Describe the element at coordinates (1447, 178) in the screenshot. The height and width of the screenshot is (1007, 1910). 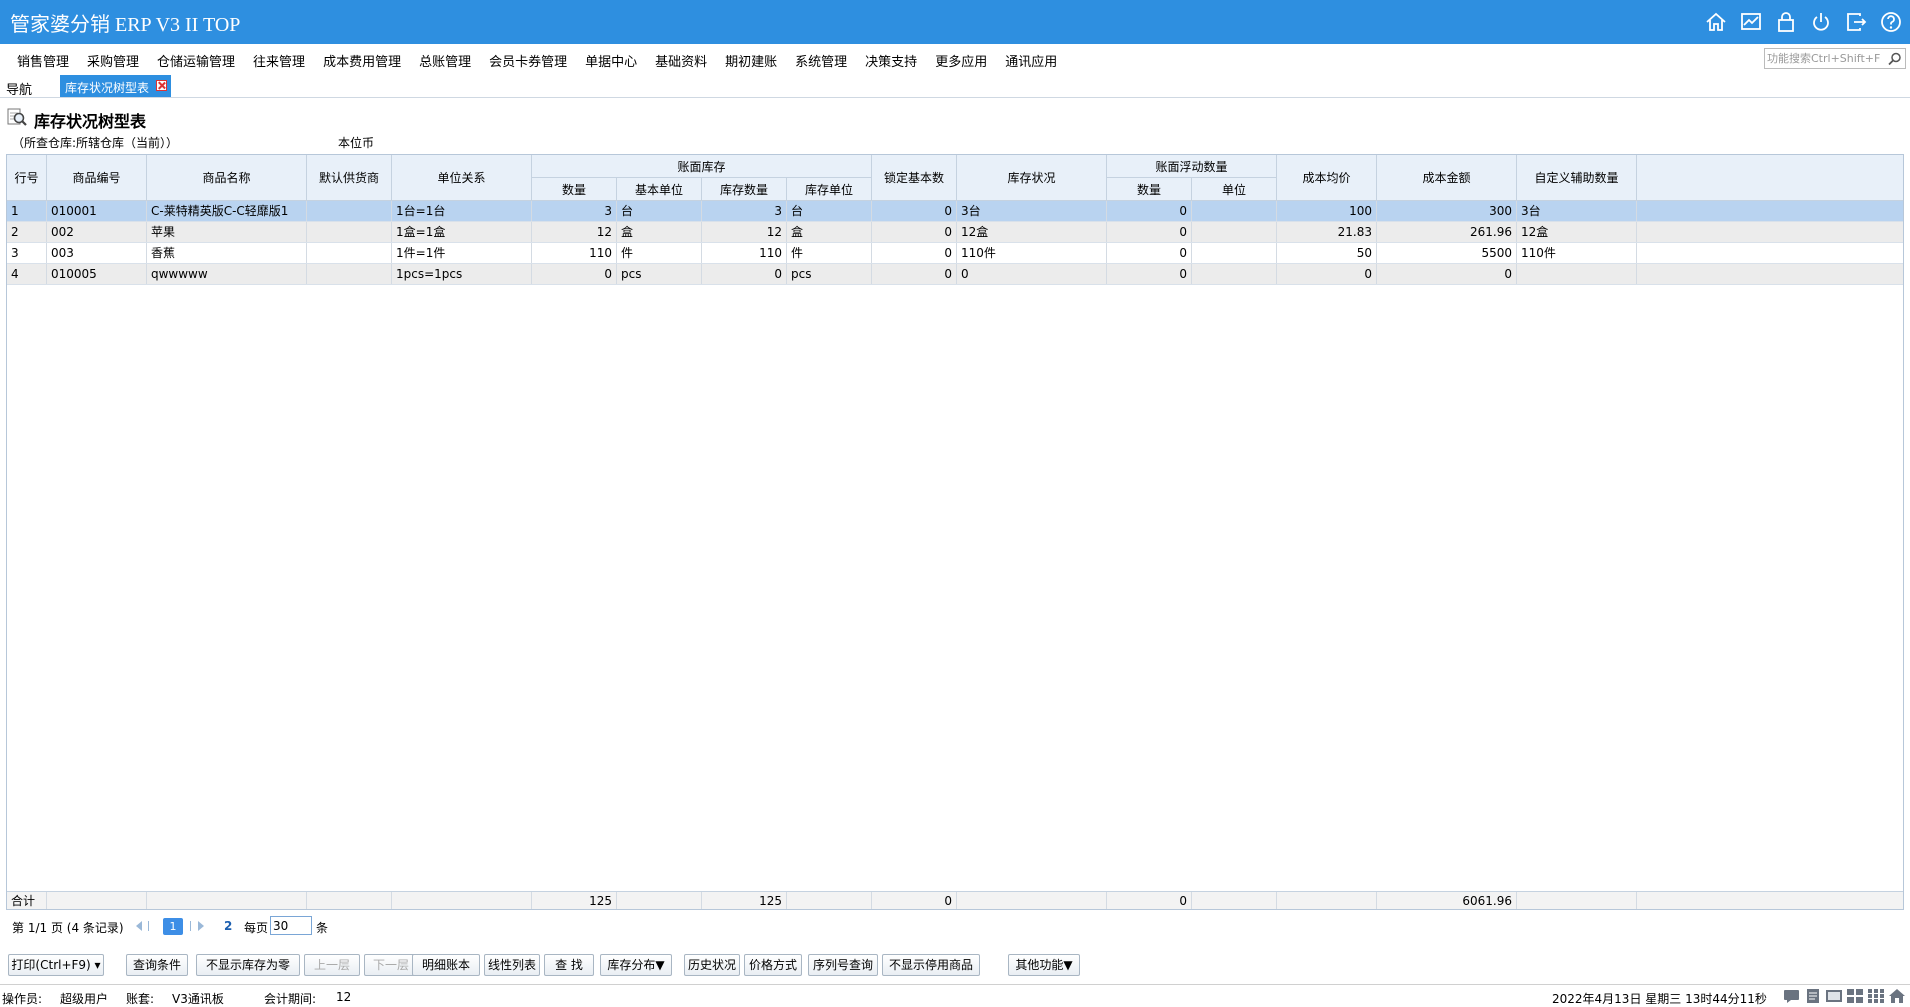
I see `header-cost-amount: 成本金额` at that location.